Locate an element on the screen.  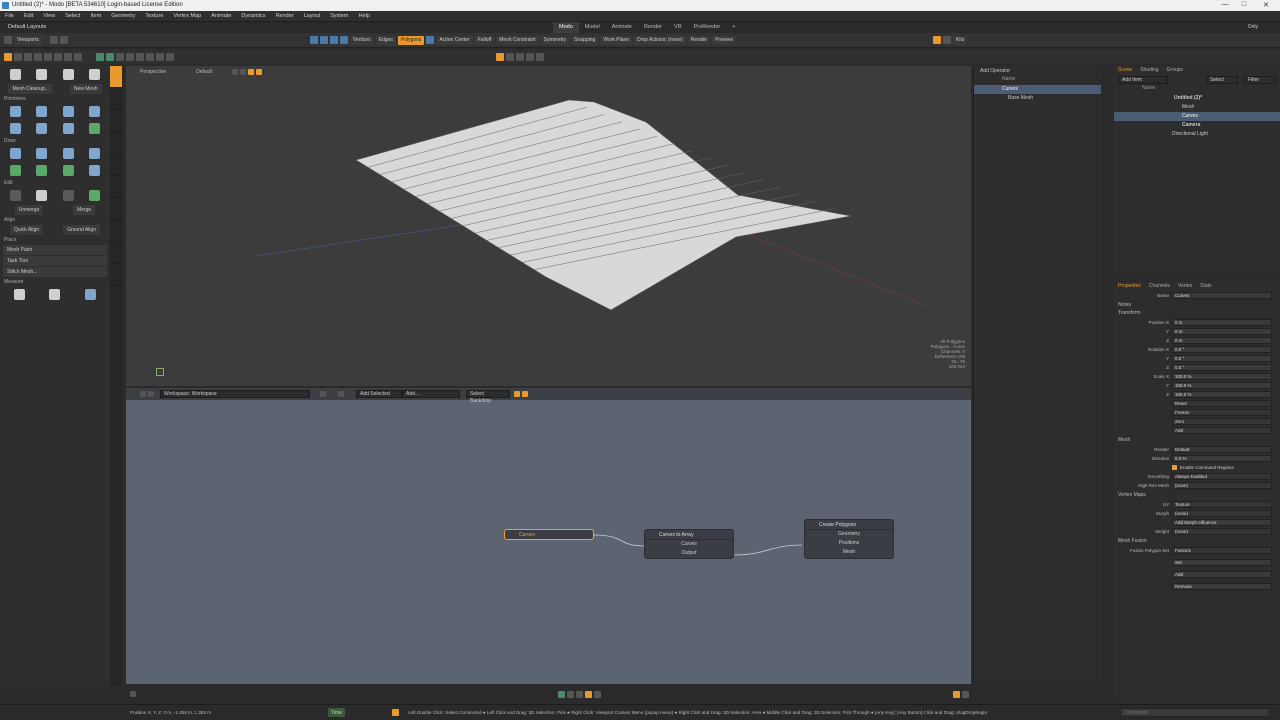
new-mesh-button: New Mesh is located at coordinates (85, 89).